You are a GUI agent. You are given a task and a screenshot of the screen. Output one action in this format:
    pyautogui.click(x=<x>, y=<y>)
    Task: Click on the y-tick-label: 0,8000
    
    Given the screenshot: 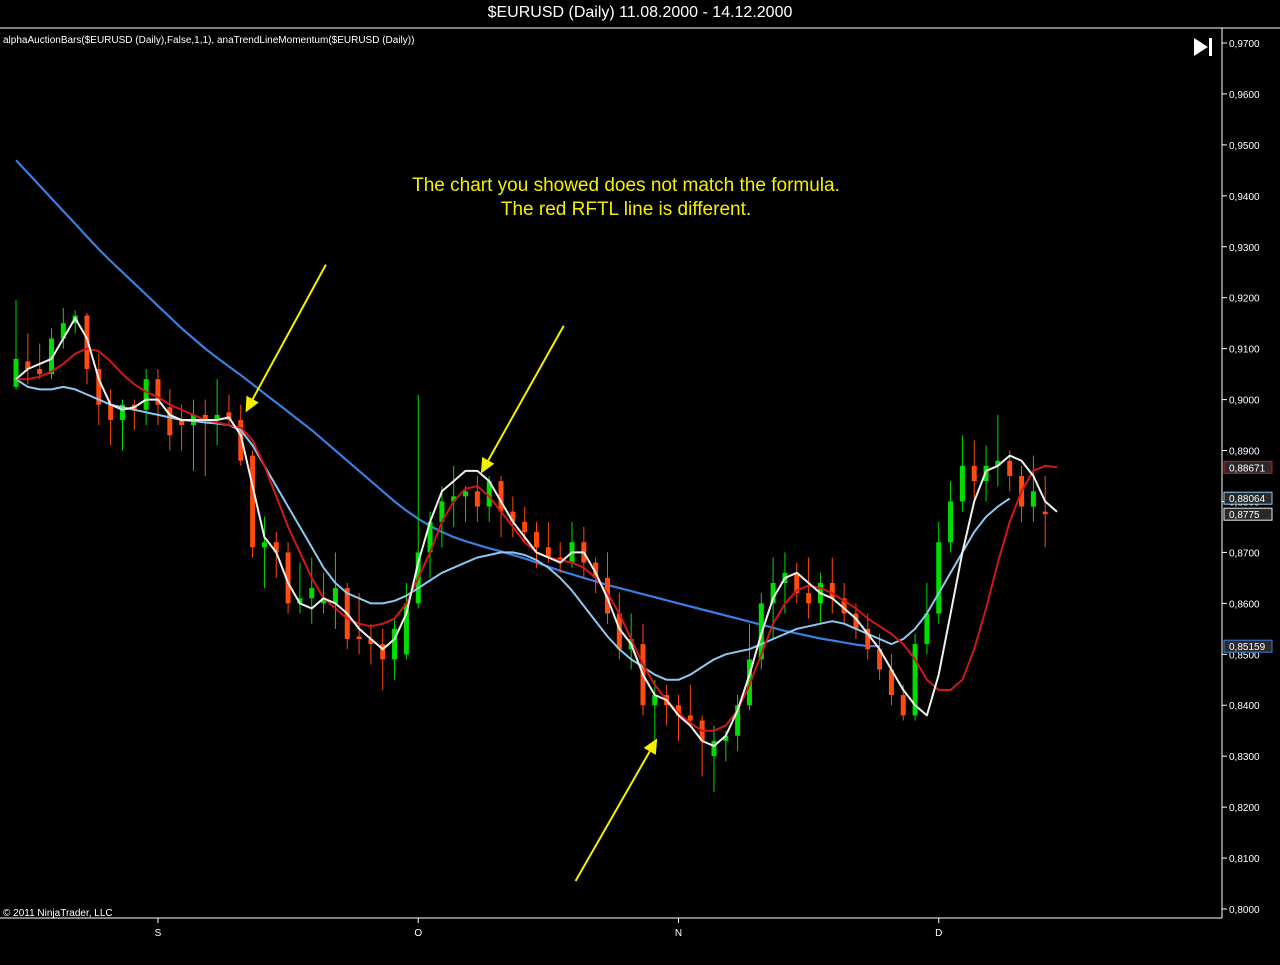 What is the action you would take?
    pyautogui.click(x=1244, y=910)
    